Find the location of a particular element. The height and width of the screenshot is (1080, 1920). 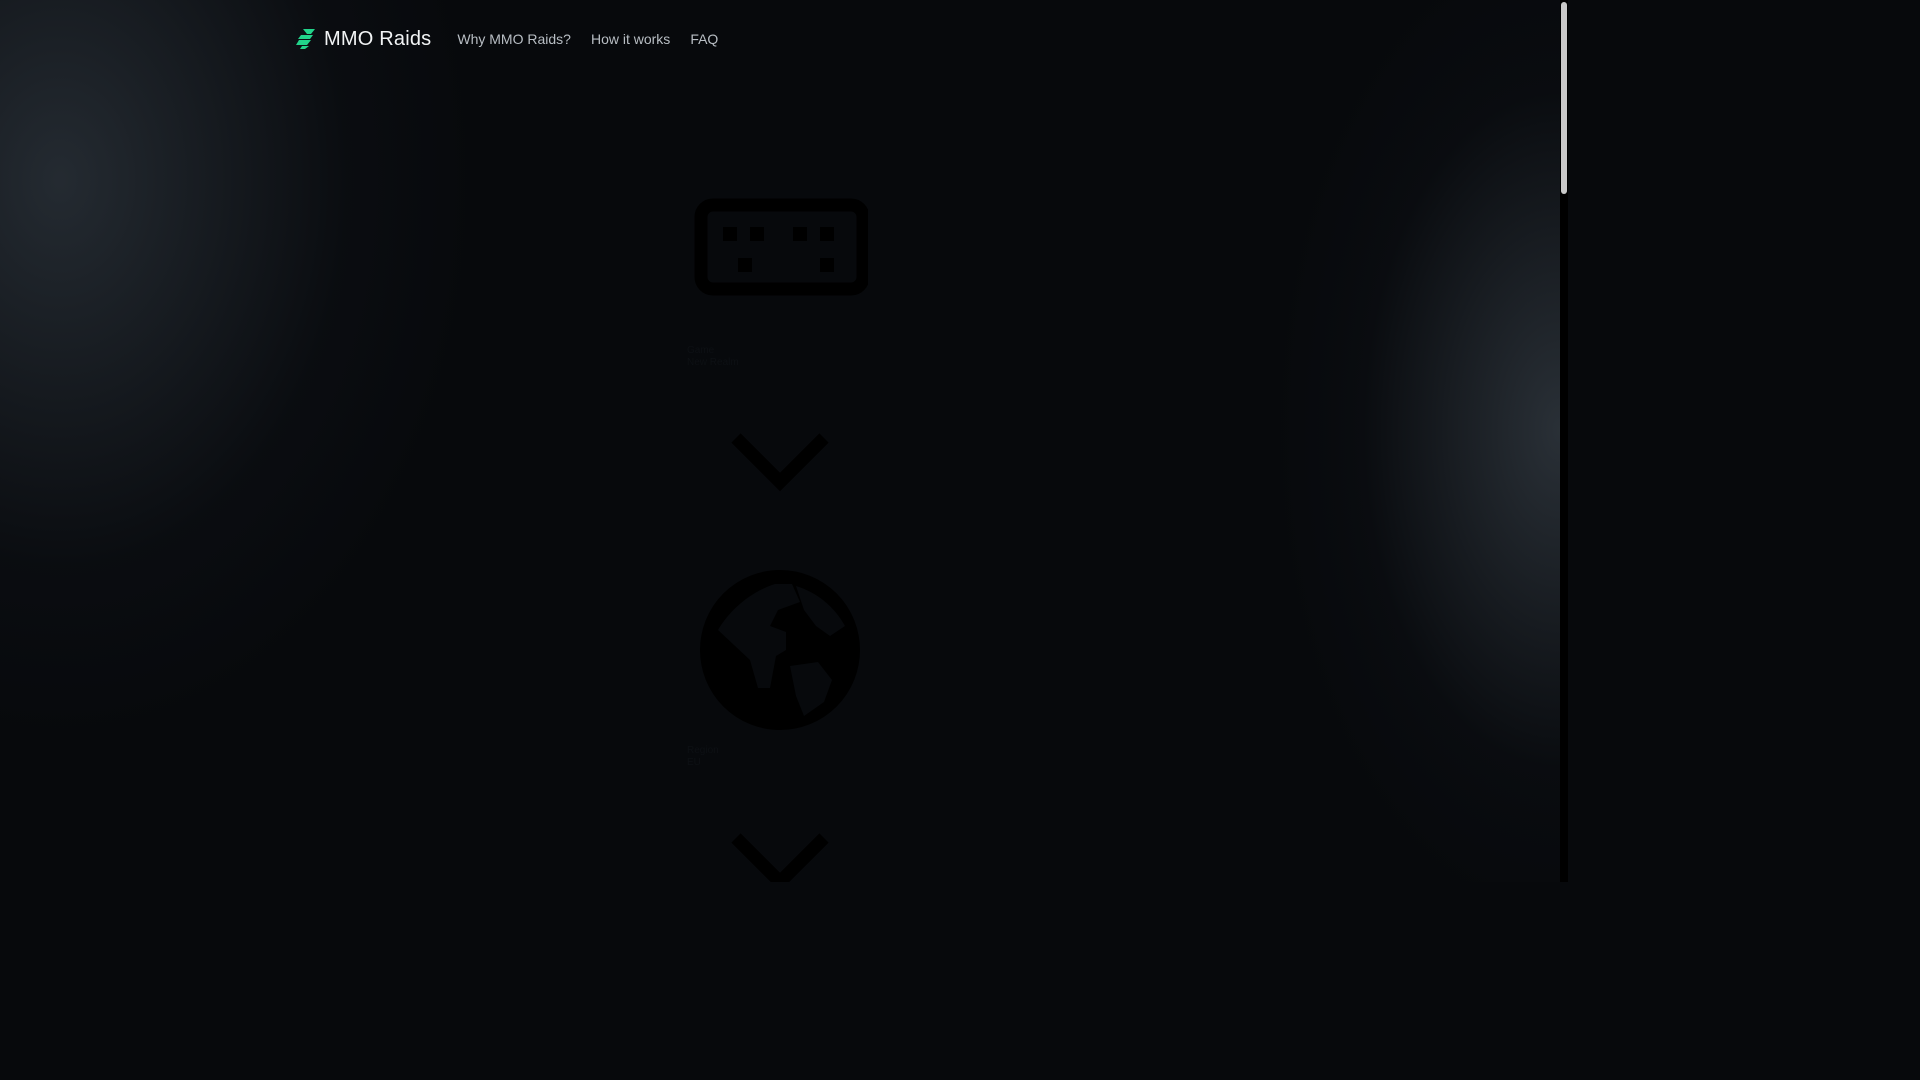

game-value: New Realm is located at coordinates (713, 363).